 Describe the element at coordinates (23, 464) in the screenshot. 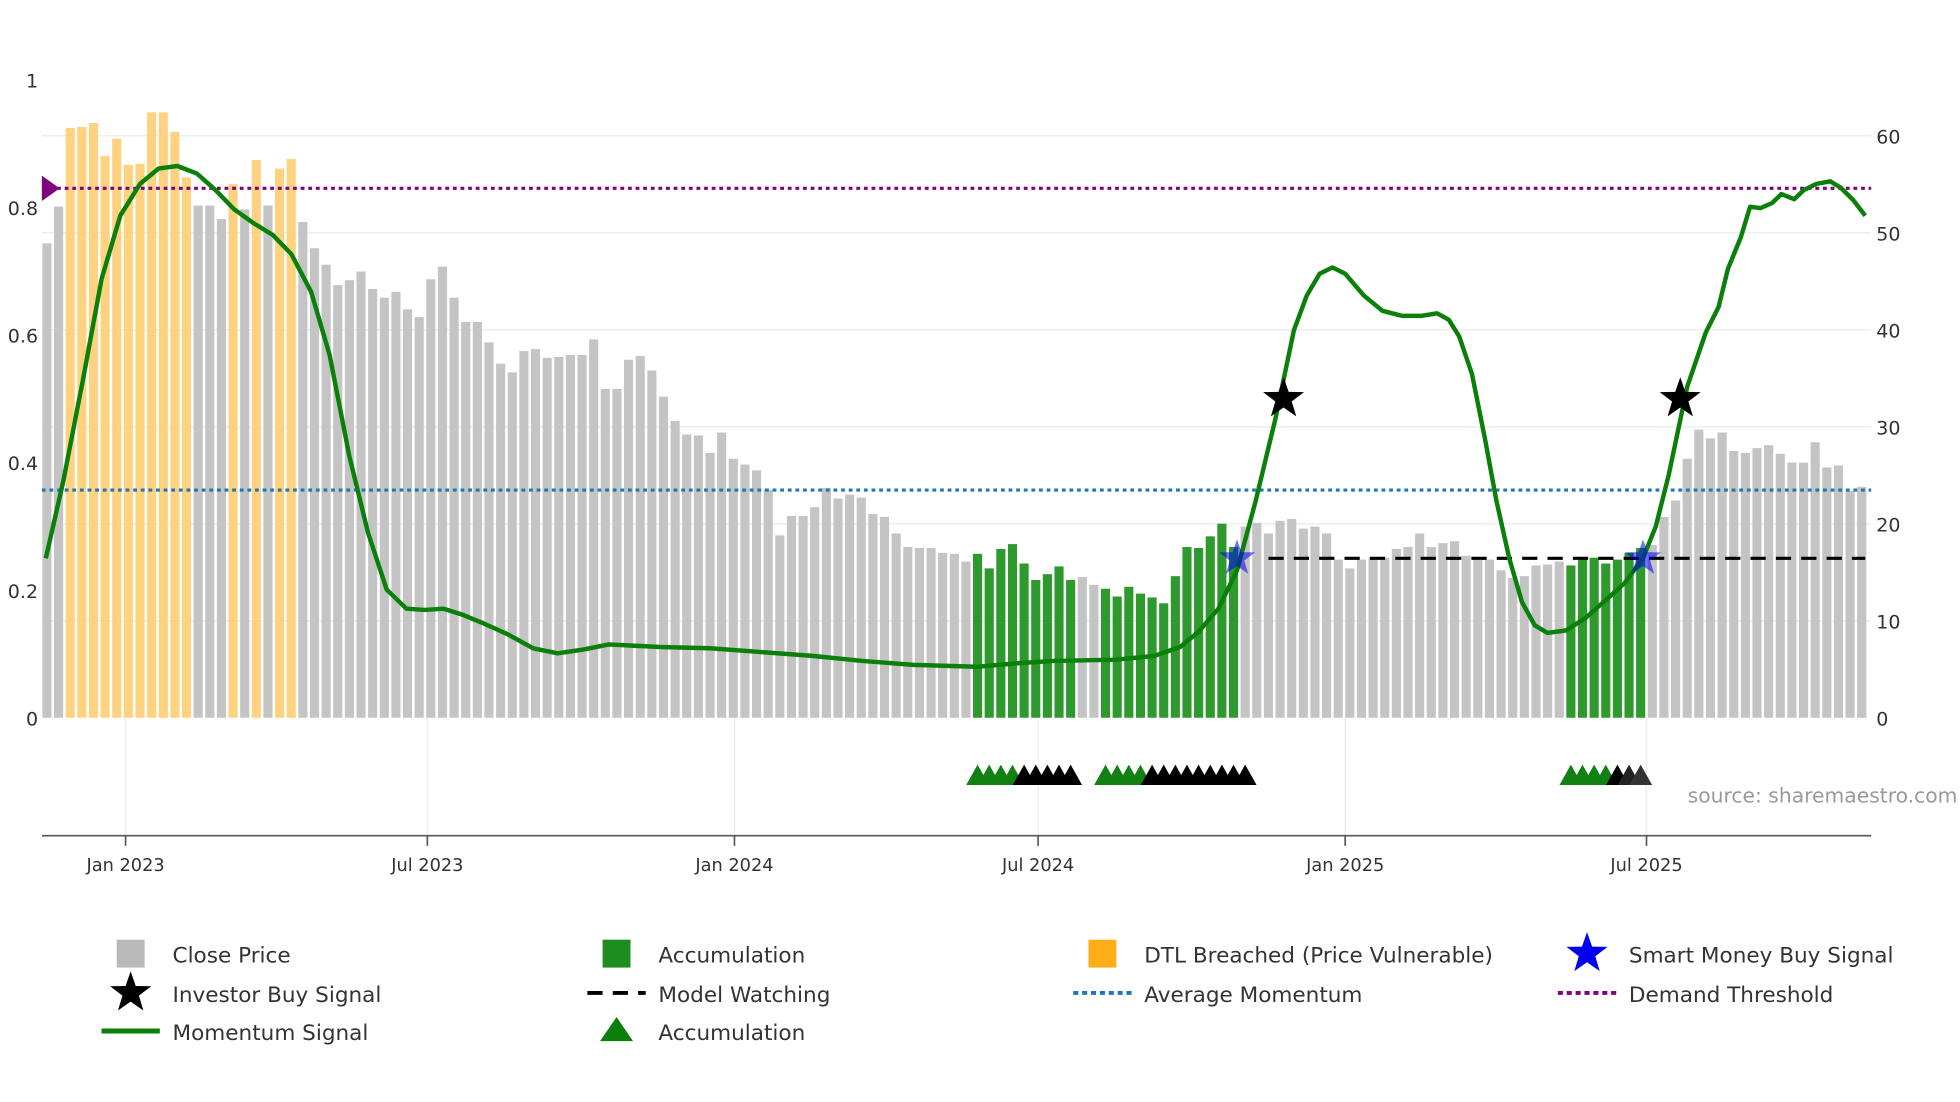

I see `left-axis-tick: 0.4` at that location.